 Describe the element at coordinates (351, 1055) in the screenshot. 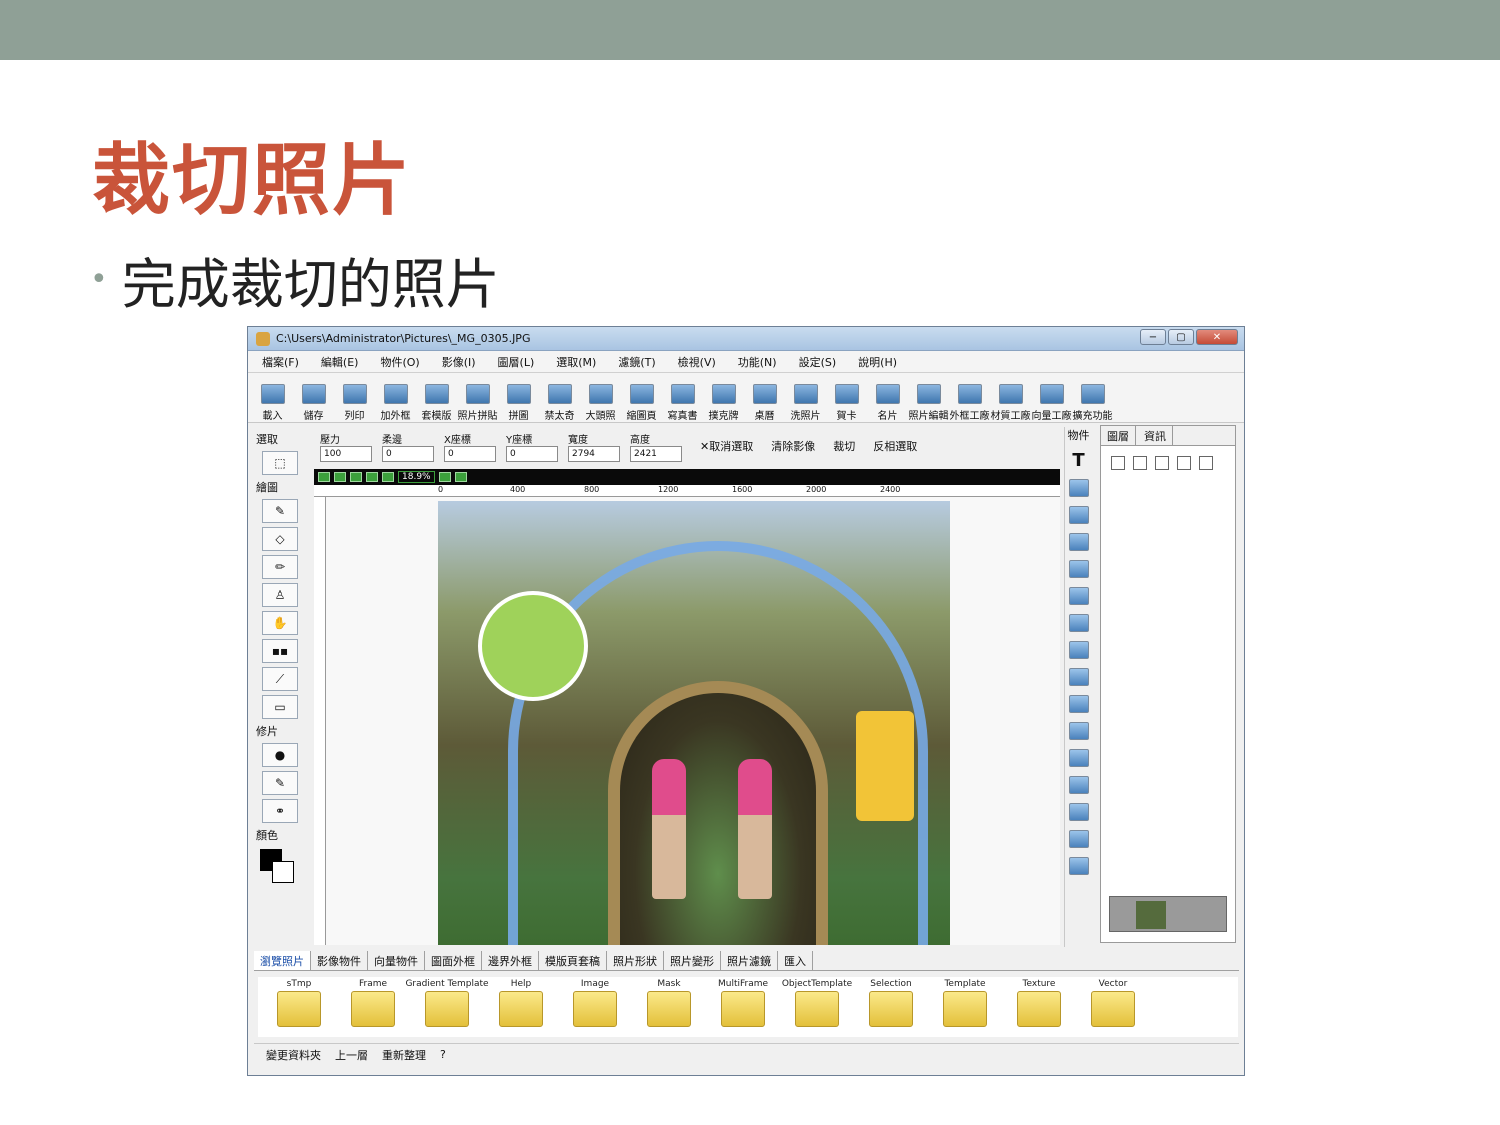

I see `up-level-button: 上一層` at that location.